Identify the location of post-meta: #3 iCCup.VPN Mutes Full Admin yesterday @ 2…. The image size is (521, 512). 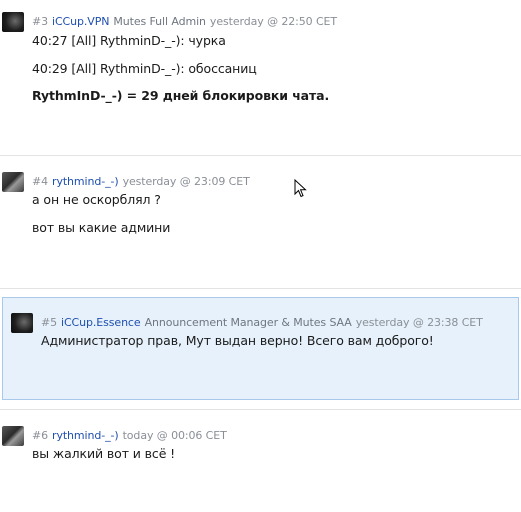
(184, 21).